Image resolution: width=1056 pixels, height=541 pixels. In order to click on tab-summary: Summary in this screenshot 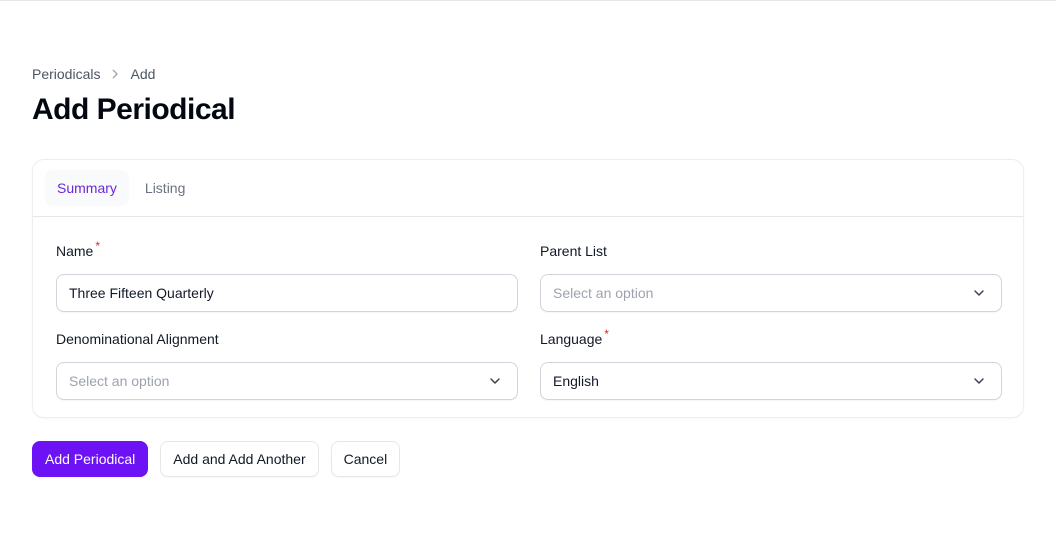, I will do `click(87, 188)`.